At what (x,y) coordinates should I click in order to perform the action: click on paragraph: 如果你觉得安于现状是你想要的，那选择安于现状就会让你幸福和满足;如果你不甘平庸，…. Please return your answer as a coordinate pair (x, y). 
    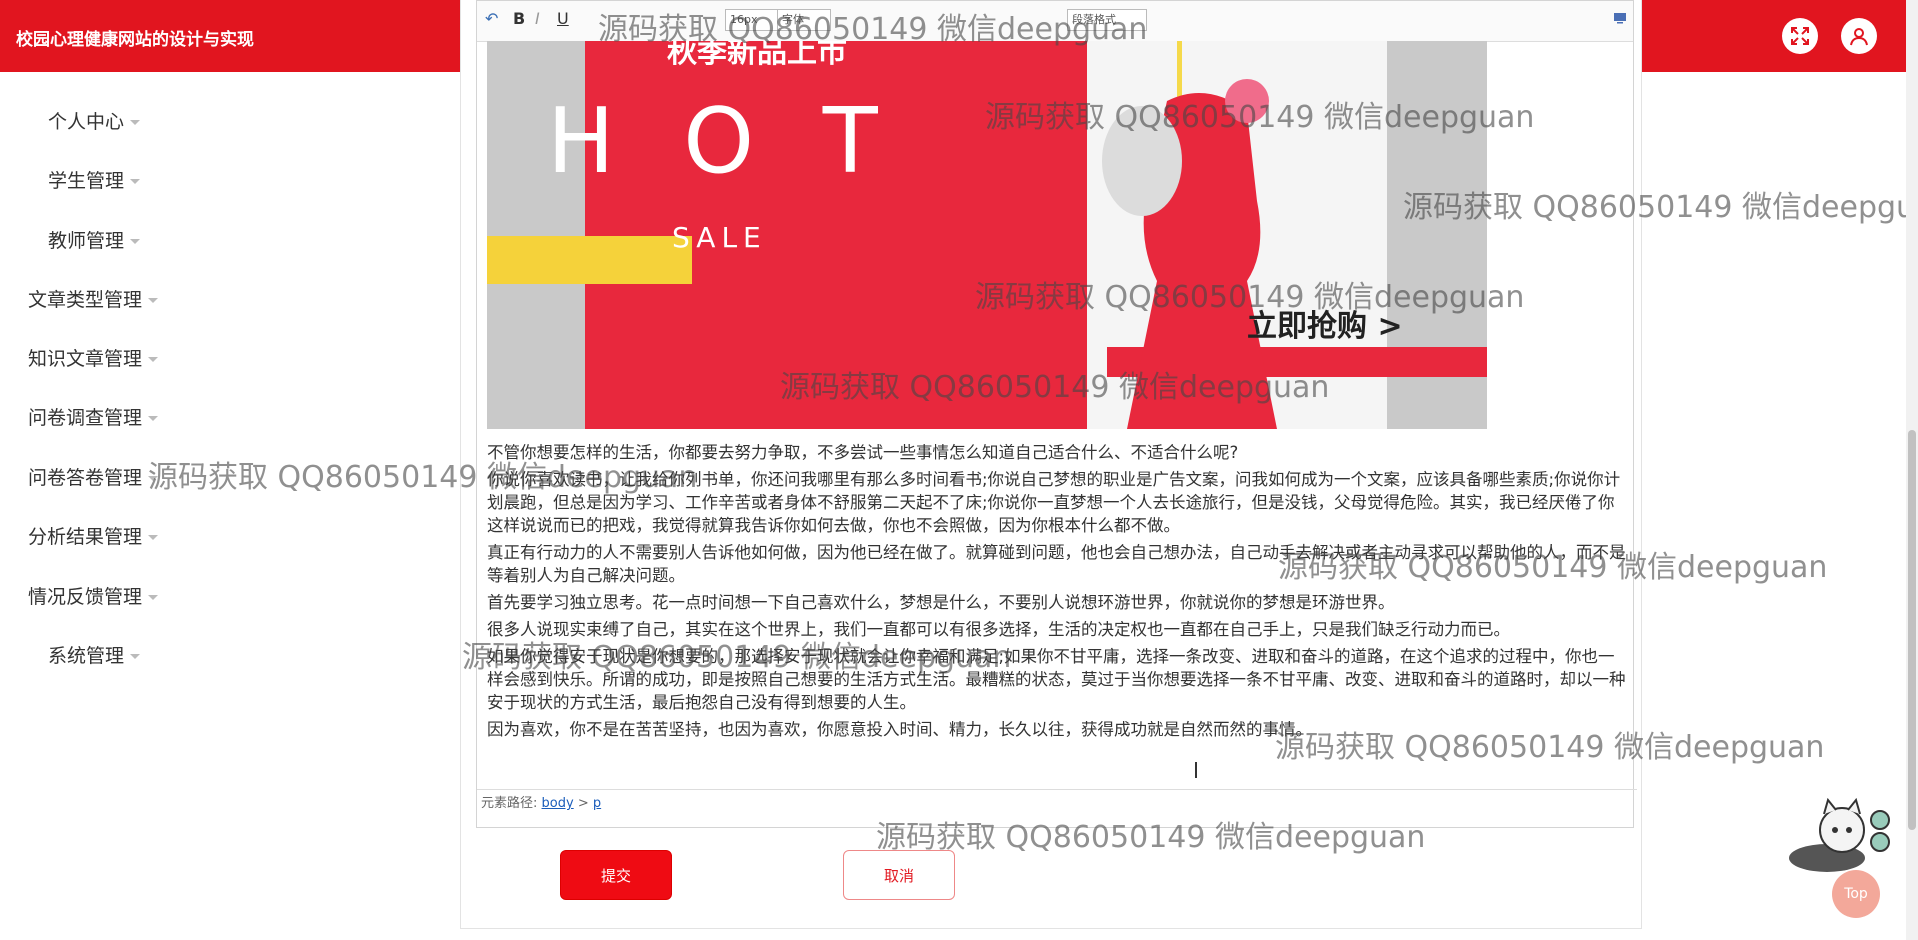
    Looking at the image, I should click on (1056, 679).